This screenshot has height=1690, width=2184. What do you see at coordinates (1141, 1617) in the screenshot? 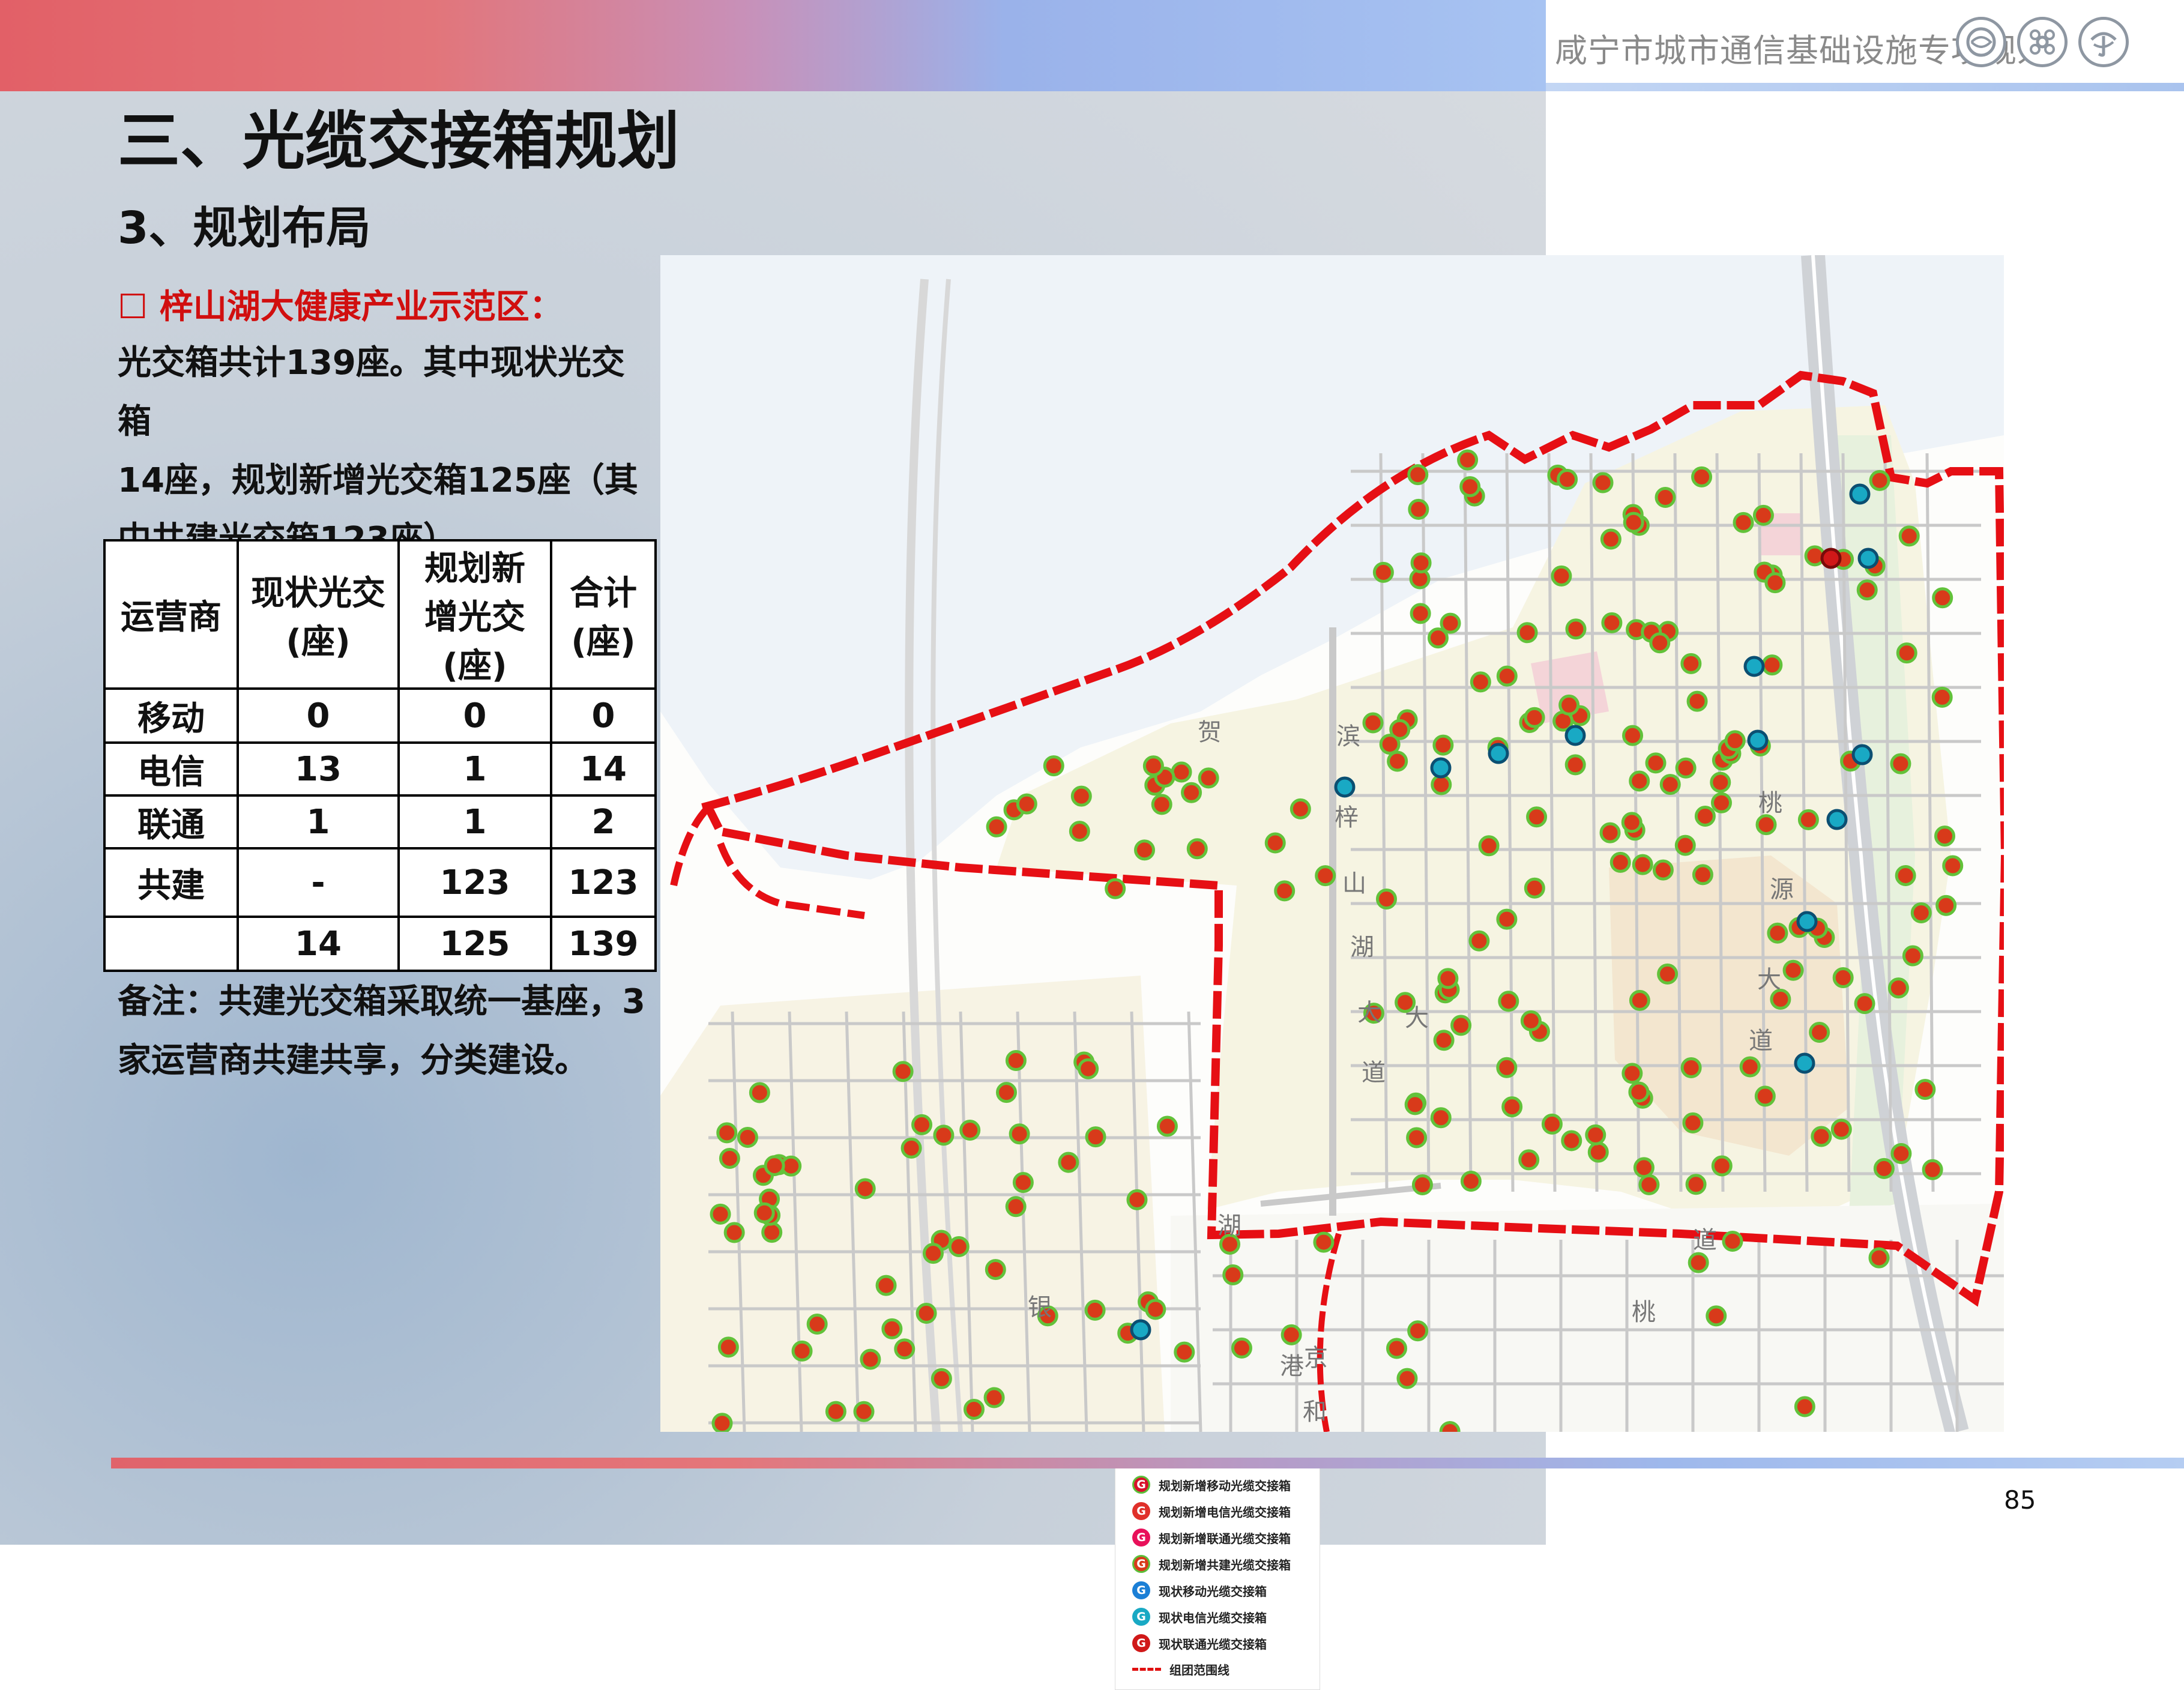
I see `existing-telecom-box-icon: G` at bounding box center [1141, 1617].